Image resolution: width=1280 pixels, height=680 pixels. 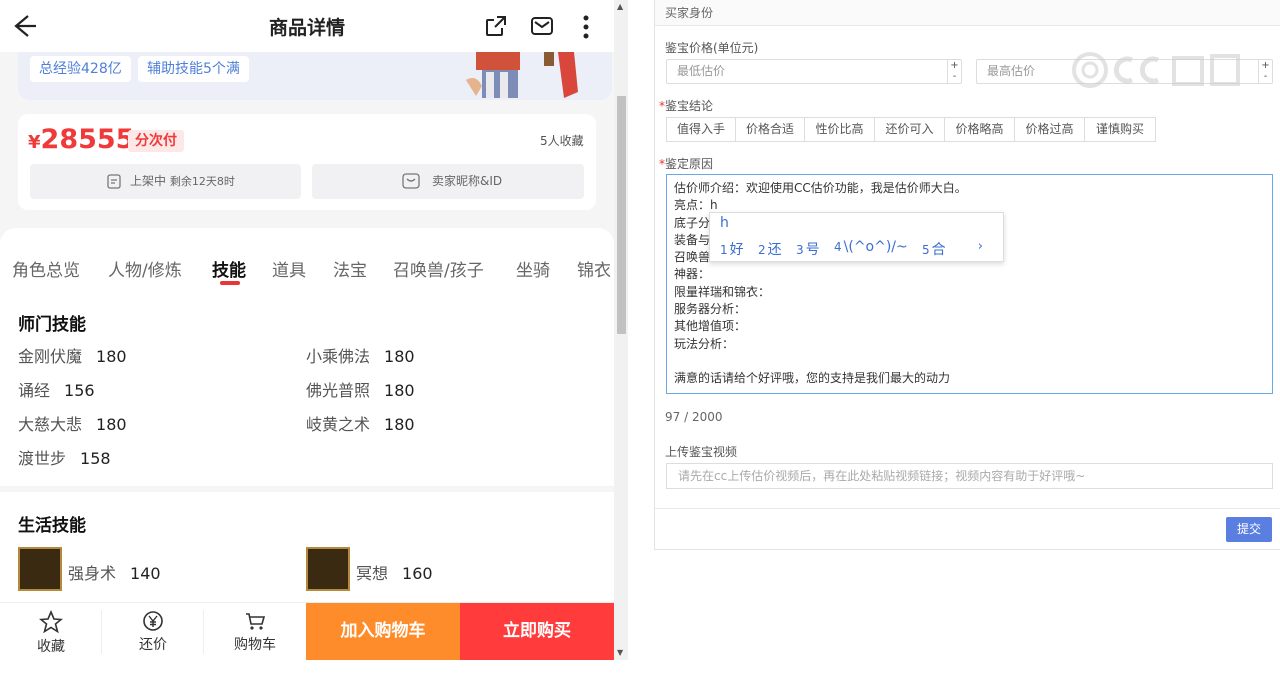 I want to click on cart-icon, so click(x=256, y=621).